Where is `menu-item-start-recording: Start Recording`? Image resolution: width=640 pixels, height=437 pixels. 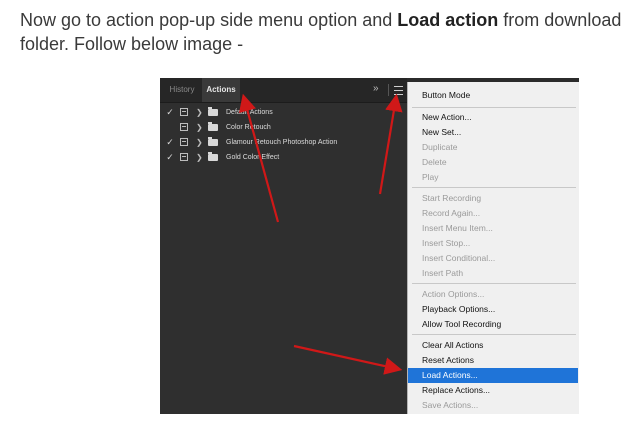 menu-item-start-recording: Start Recording is located at coordinates (493, 198).